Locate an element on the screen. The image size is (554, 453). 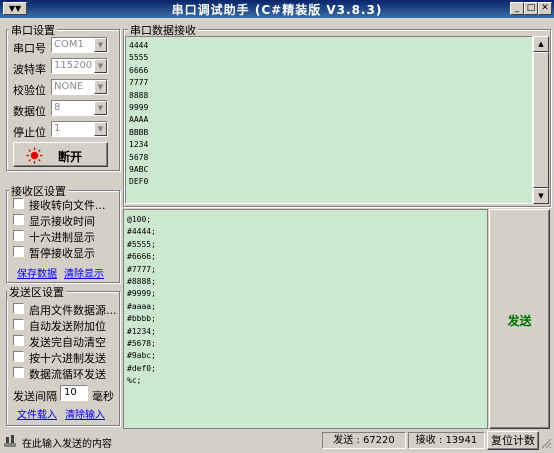
send-line: #6666; is located at coordinates (141, 257).